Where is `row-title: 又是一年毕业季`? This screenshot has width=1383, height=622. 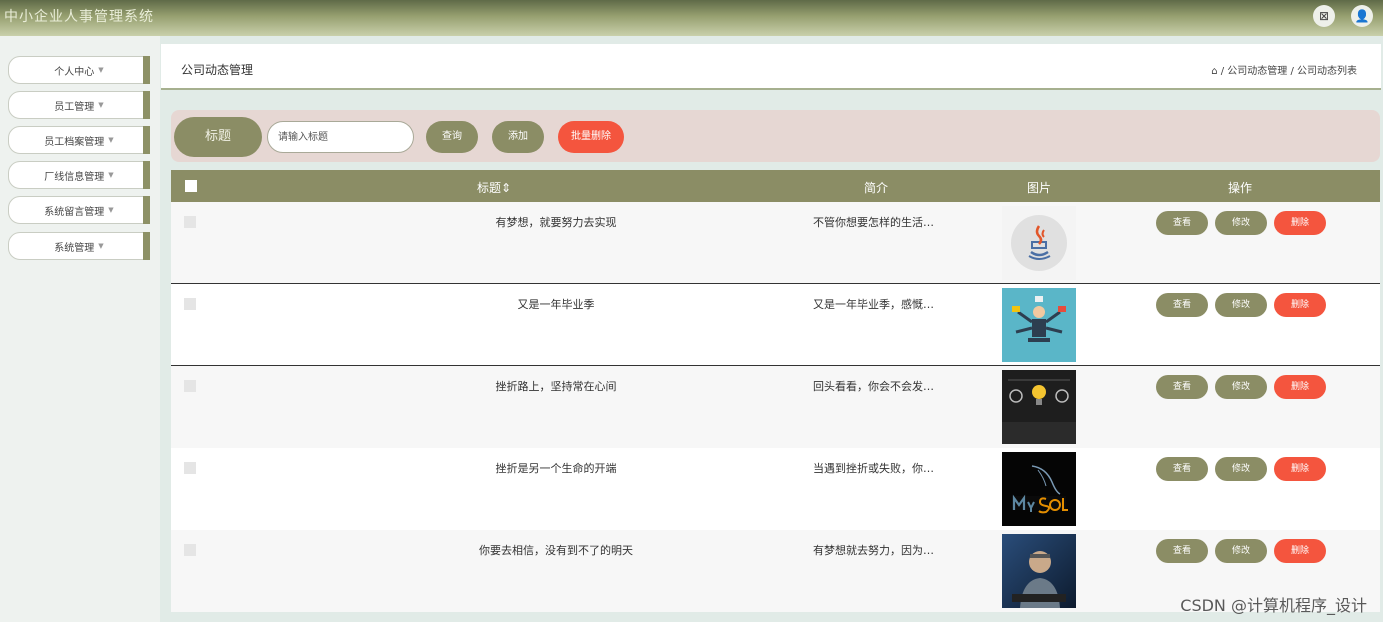
row-title: 又是一年毕业季 is located at coordinates (556, 304).